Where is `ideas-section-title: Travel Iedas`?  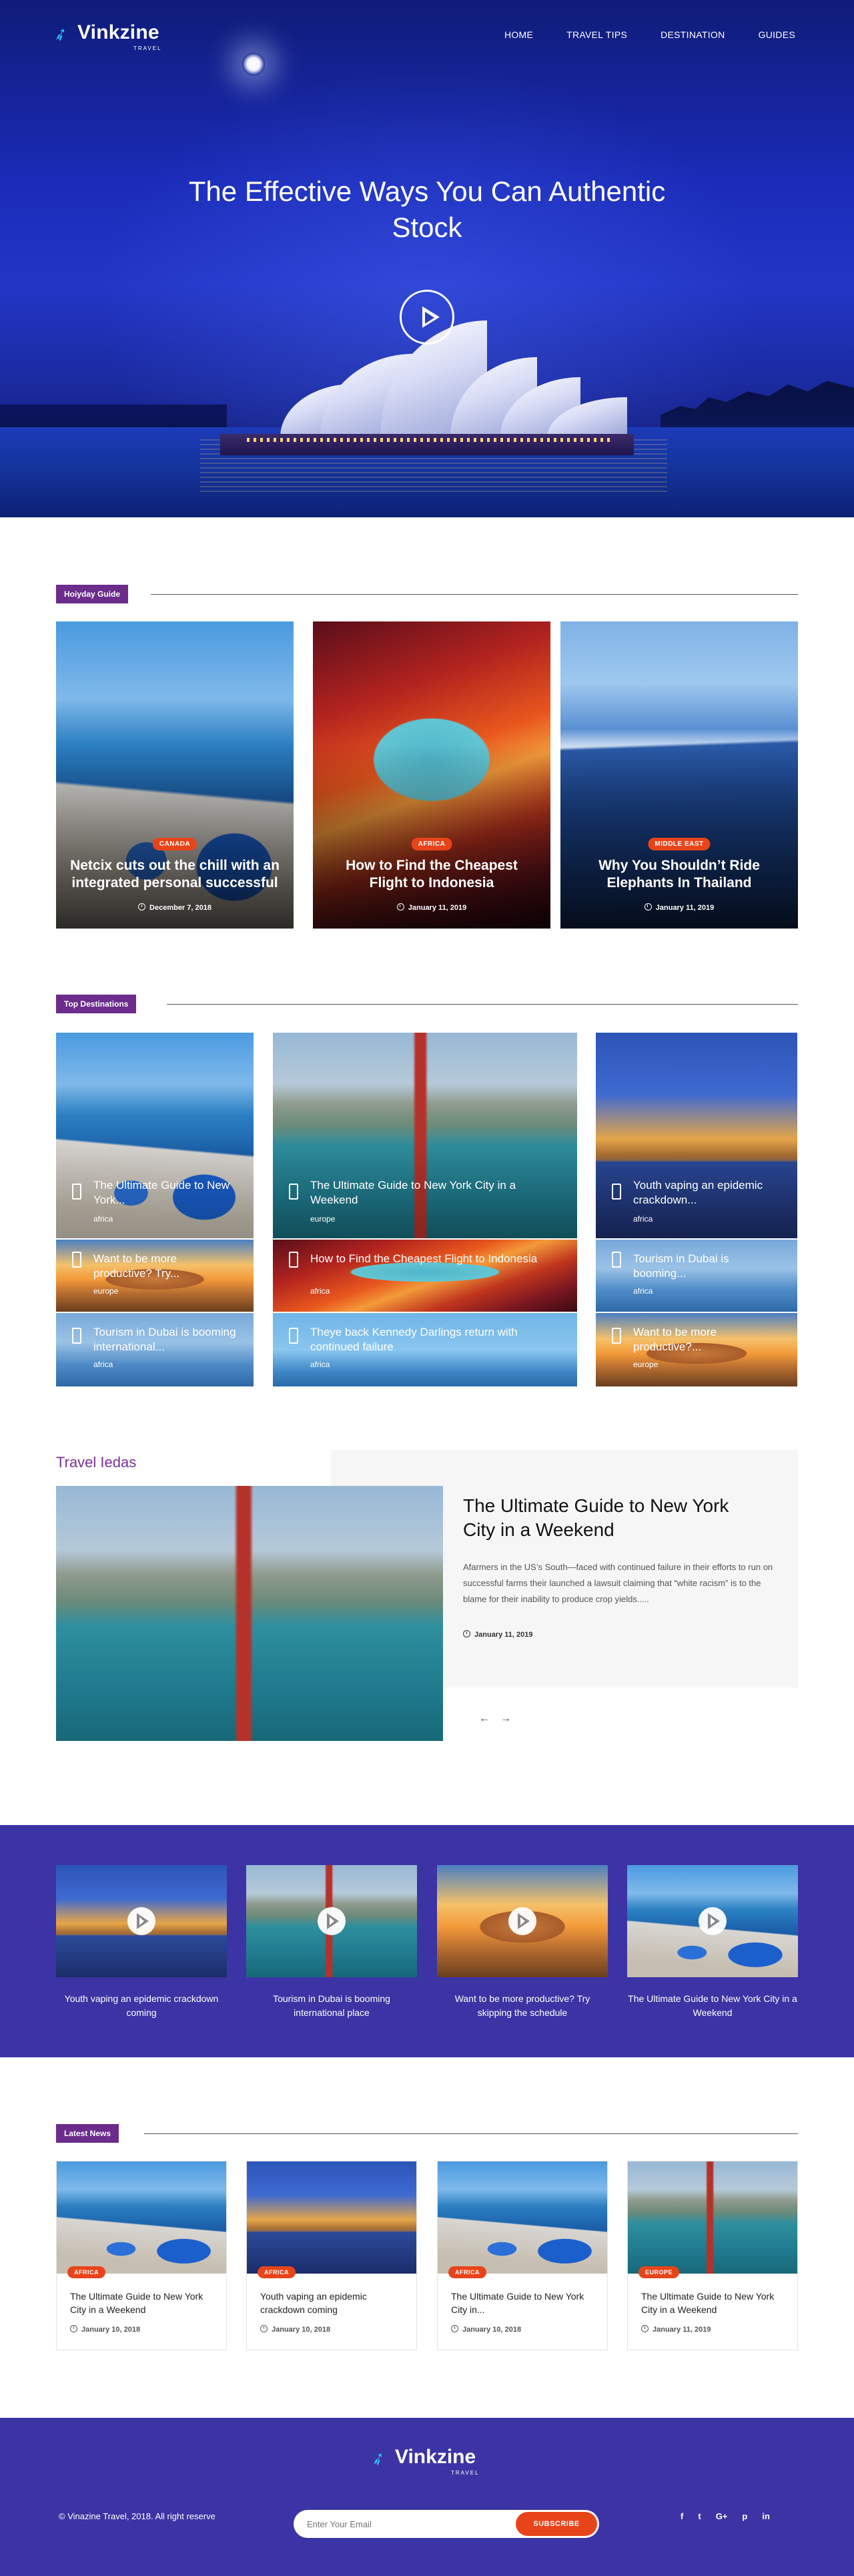
ideas-section-title: Travel Iedas is located at coordinates (97, 1462).